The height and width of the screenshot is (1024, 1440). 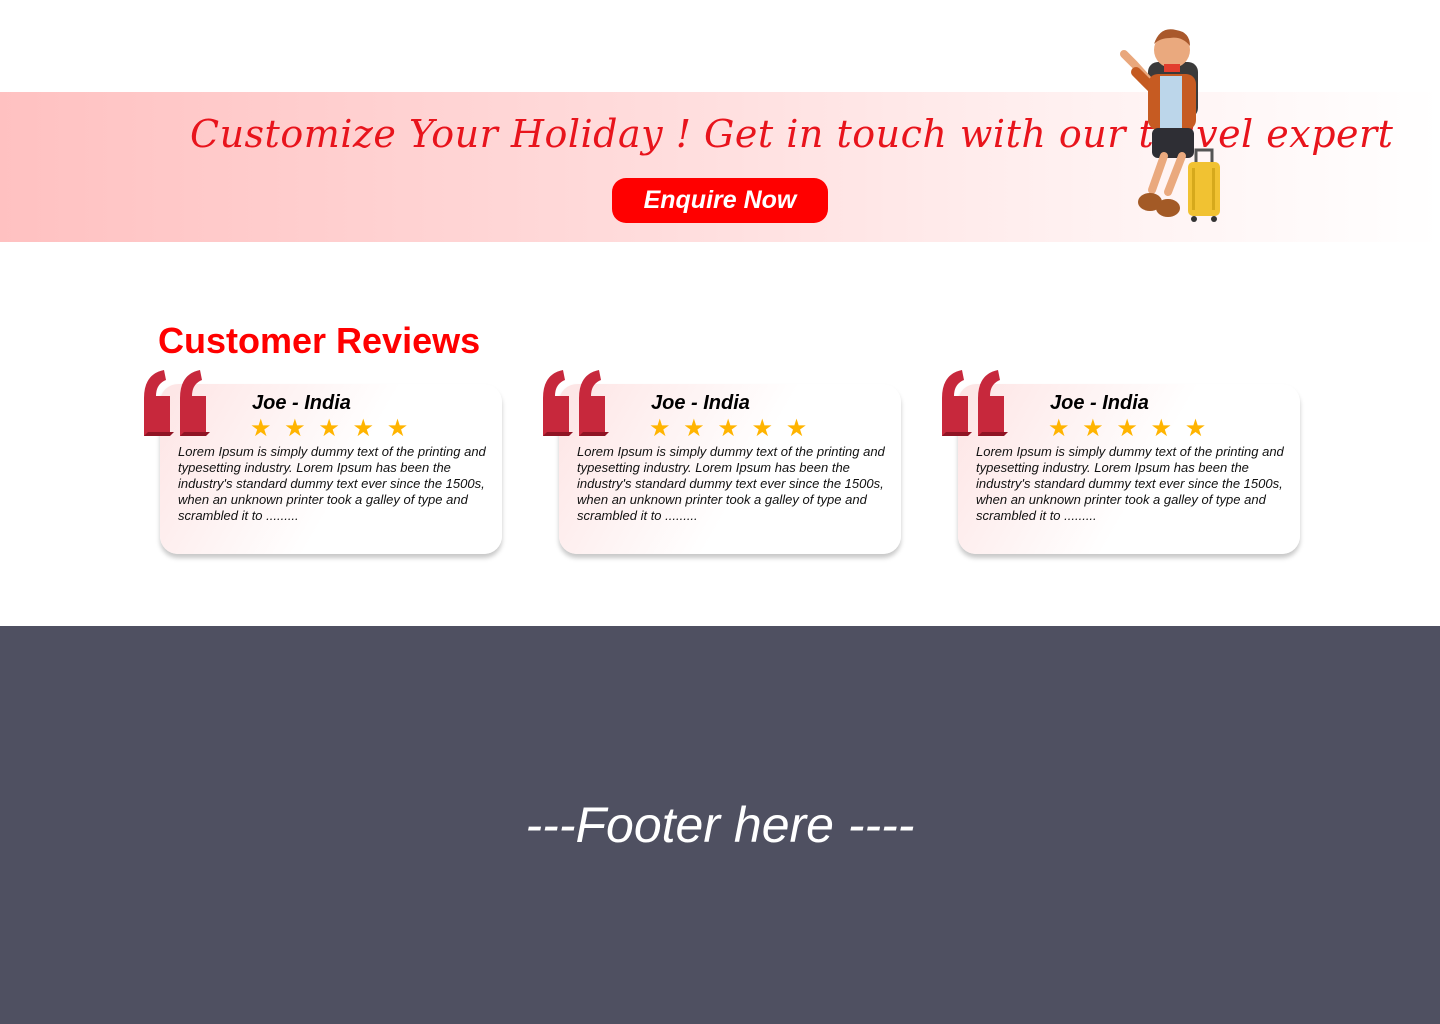 I want to click on traveler-illustration, so click(x=1170, y=125).